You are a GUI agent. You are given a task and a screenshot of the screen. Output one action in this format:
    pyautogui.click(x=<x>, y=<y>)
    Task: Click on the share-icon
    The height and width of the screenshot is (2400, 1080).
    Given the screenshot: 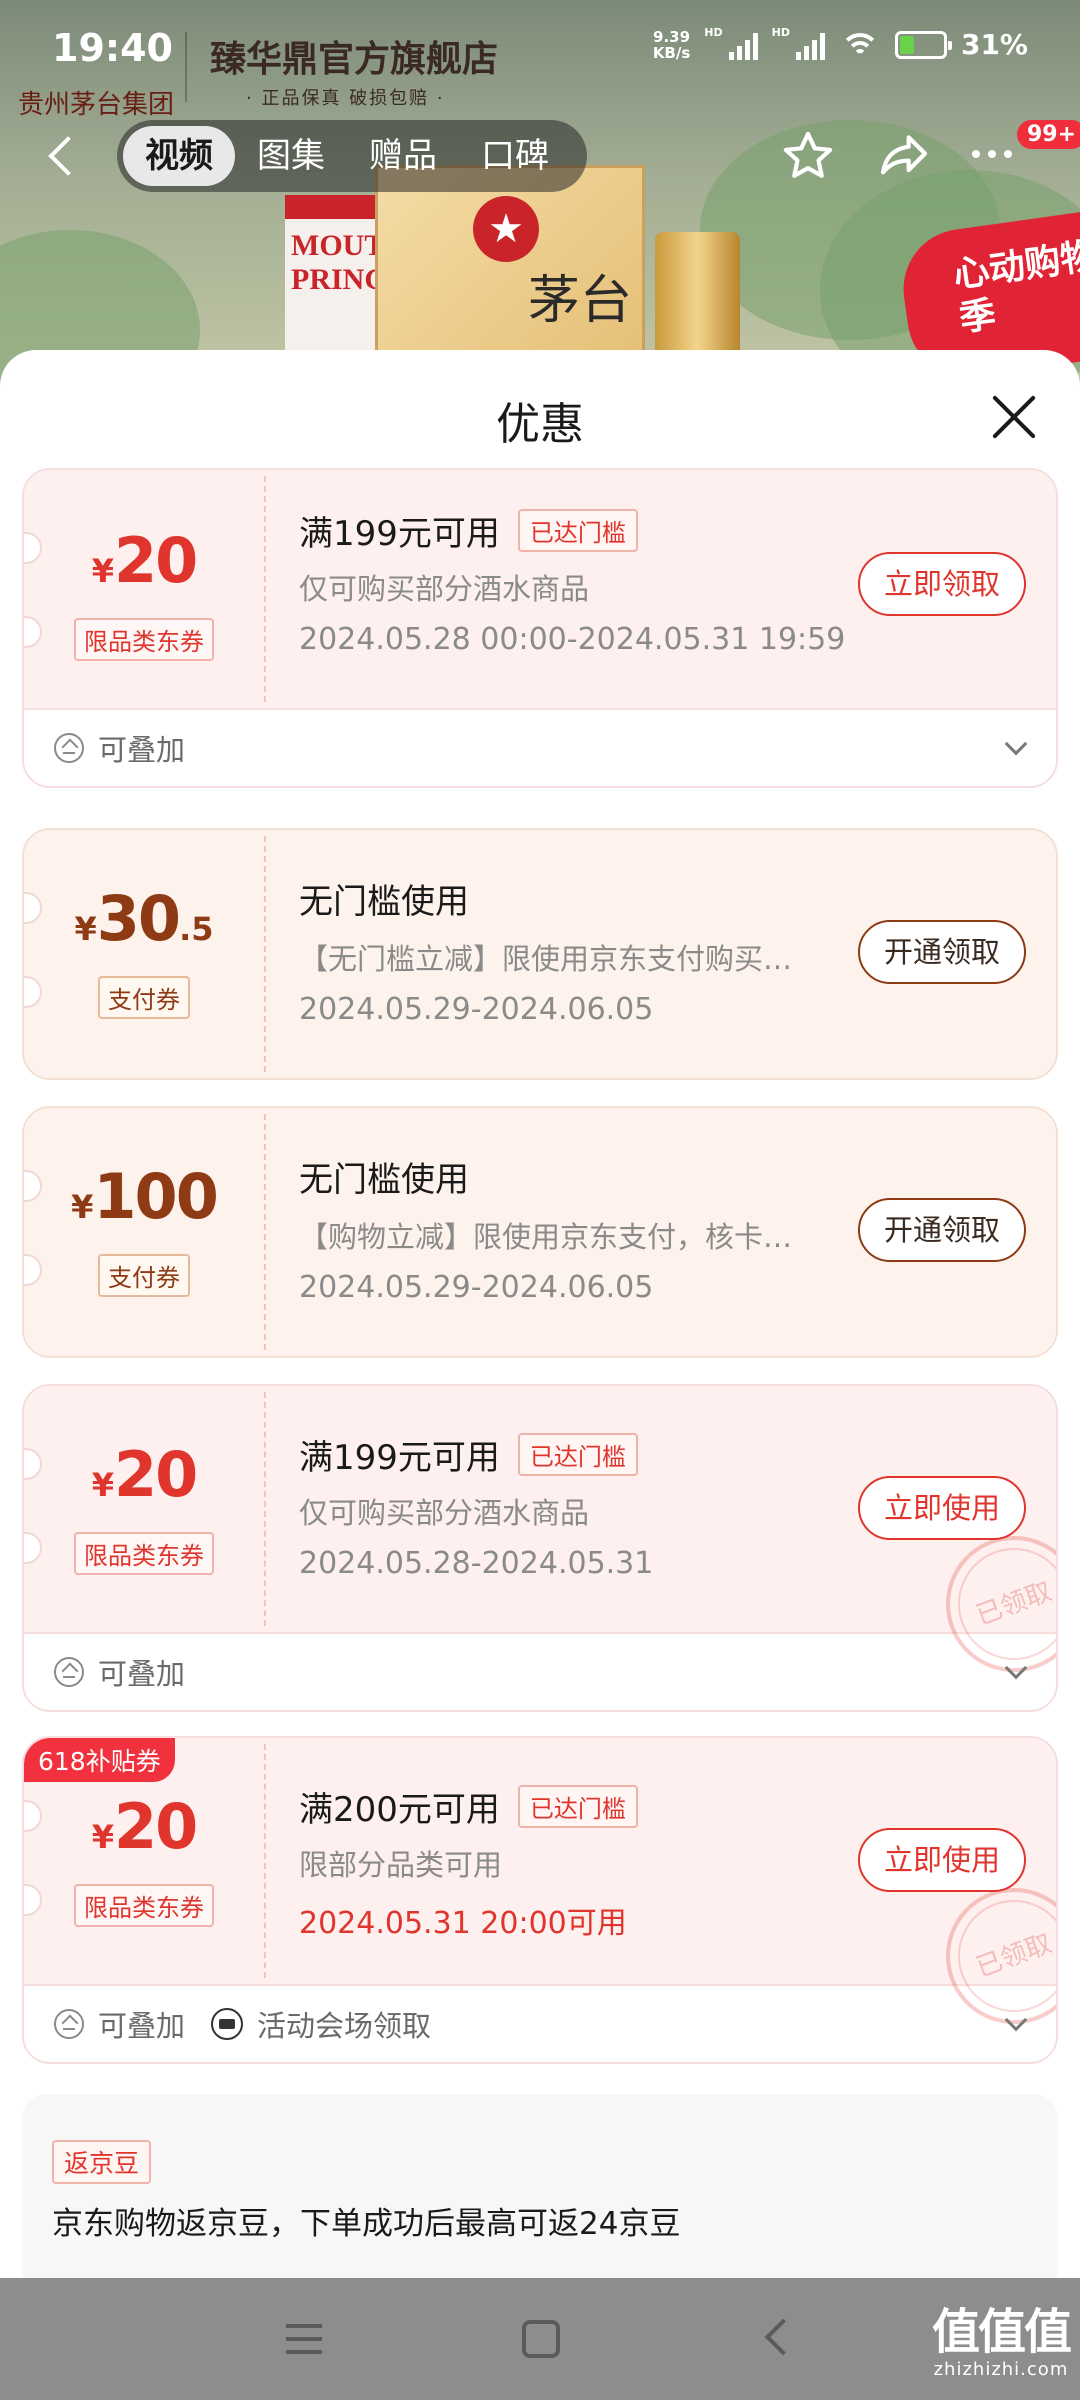 What is the action you would take?
    pyautogui.click(x=904, y=156)
    